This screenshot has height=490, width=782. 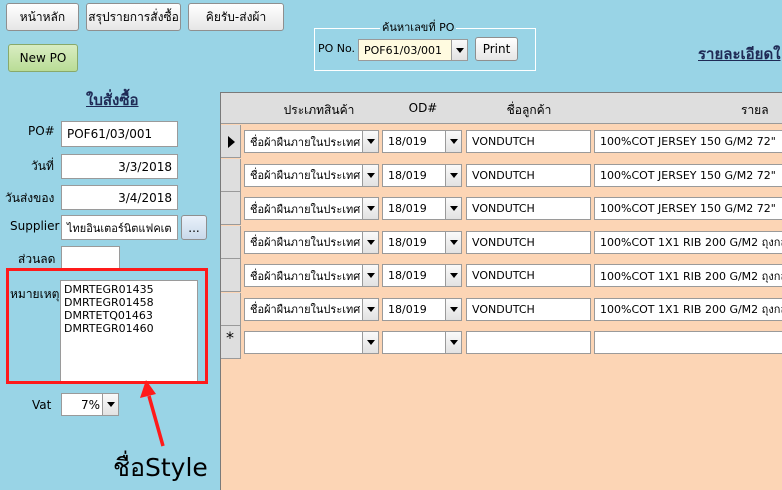 I want to click on new-row-icon: *, so click(x=230, y=337).